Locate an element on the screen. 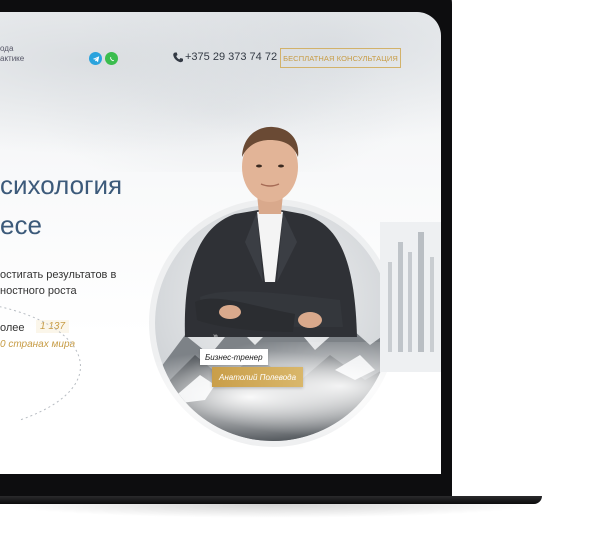  phone-icon is located at coordinates (178, 57).